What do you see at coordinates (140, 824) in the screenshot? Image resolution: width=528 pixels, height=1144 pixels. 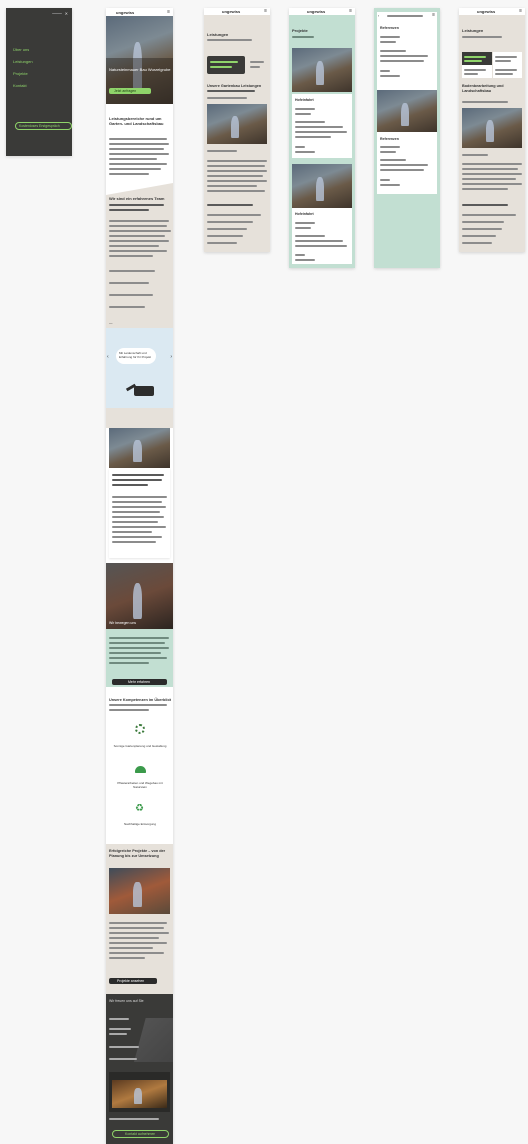 I see `feature-label-3: Nachhaltige Entsorgung` at bounding box center [140, 824].